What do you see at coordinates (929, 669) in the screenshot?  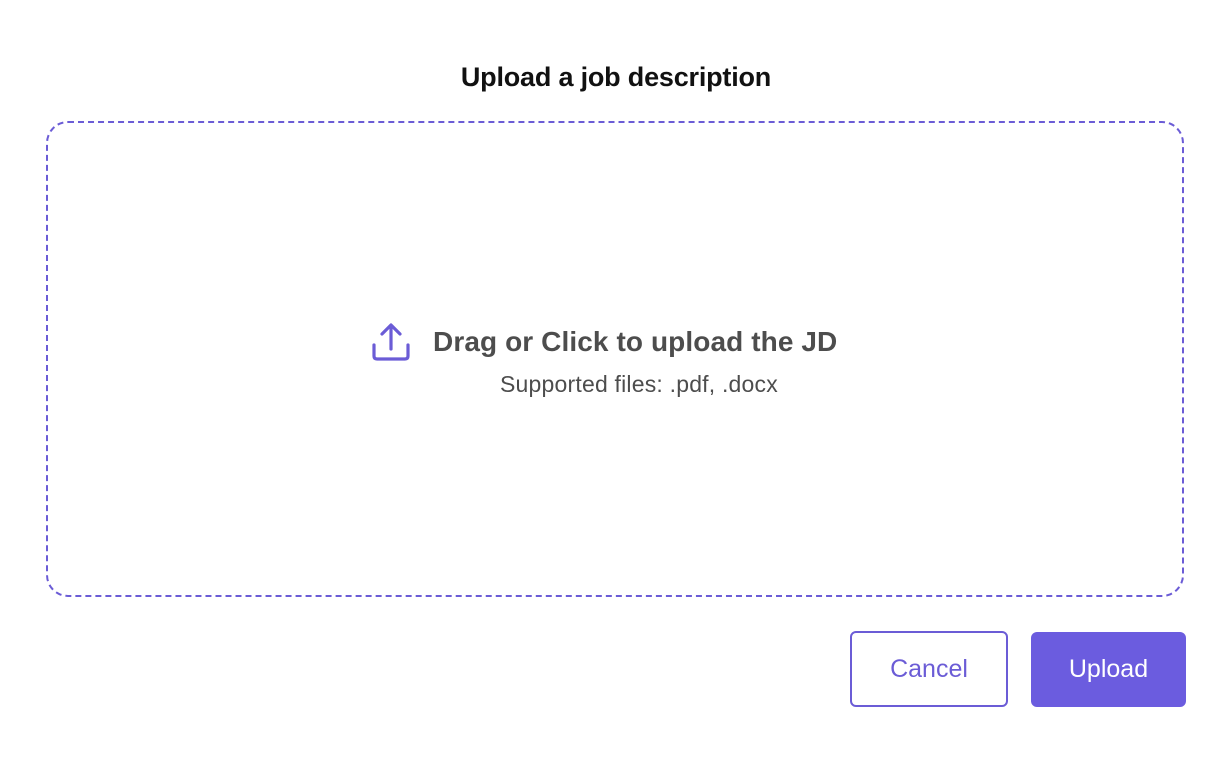 I see `cancel-button: Cancel` at bounding box center [929, 669].